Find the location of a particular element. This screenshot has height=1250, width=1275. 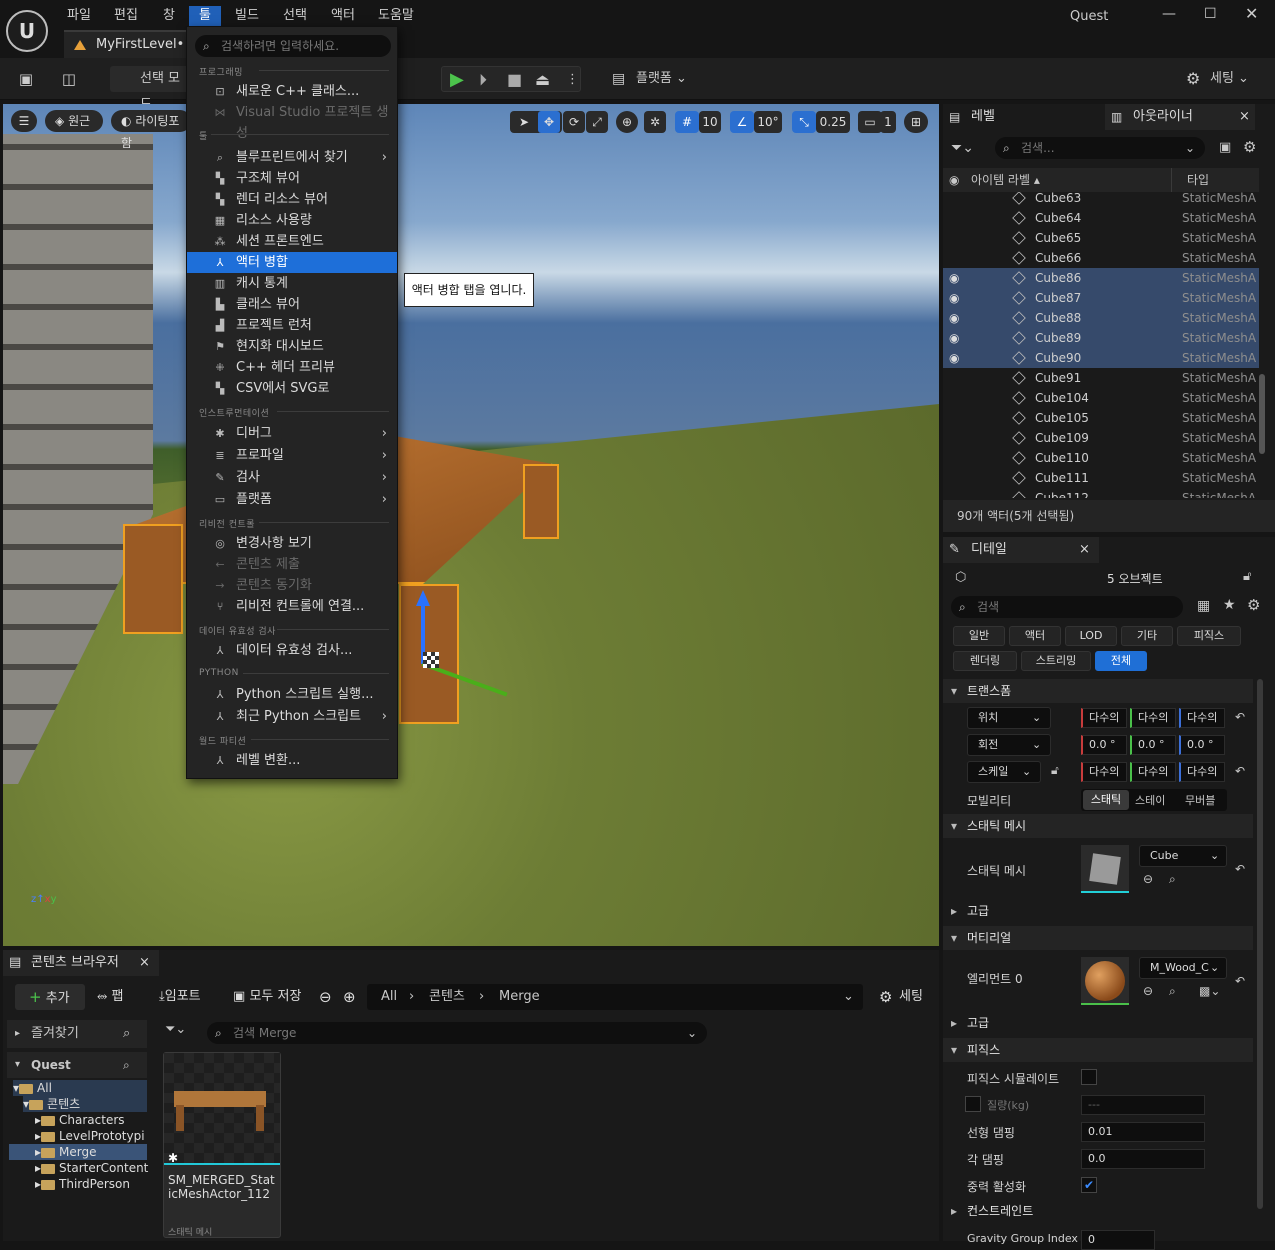

scale-dropdown: 스케일 ⌄ is located at coordinates (1004, 772).